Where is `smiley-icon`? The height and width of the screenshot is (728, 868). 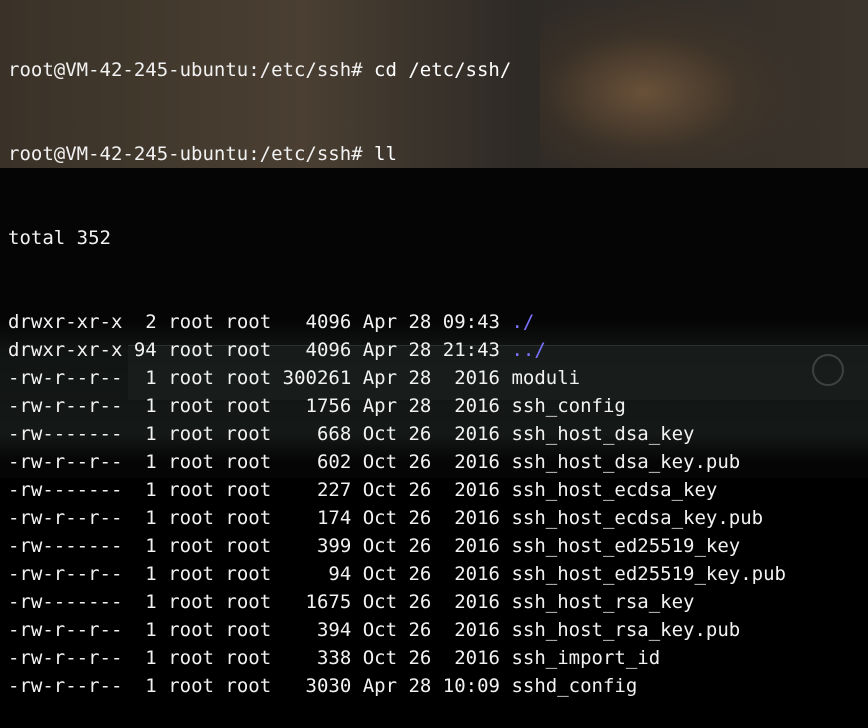 smiley-icon is located at coordinates (828, 370).